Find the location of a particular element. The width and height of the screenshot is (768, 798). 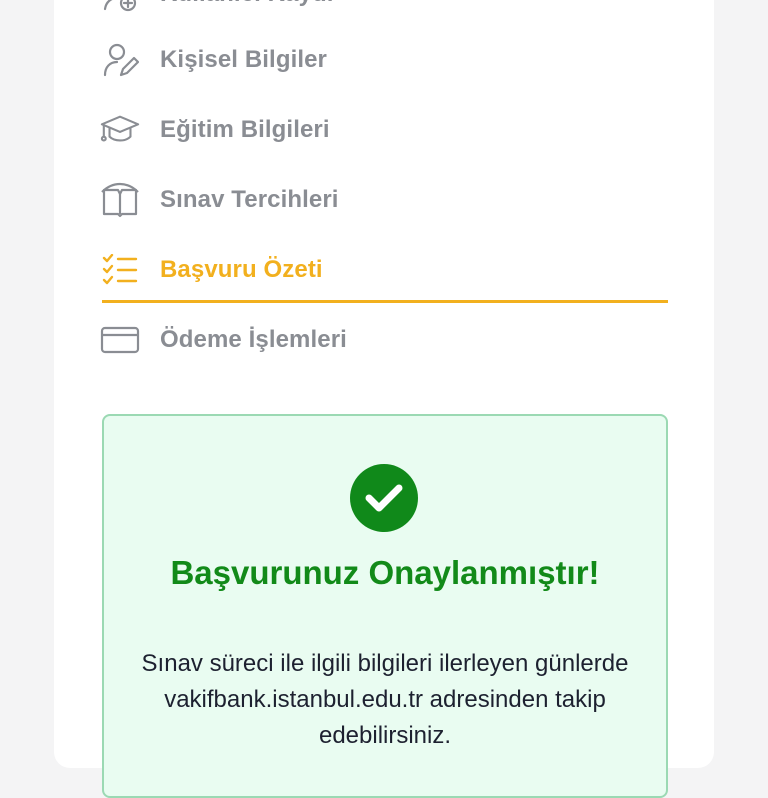

step-label: Başvuru Özeti is located at coordinates (241, 269).